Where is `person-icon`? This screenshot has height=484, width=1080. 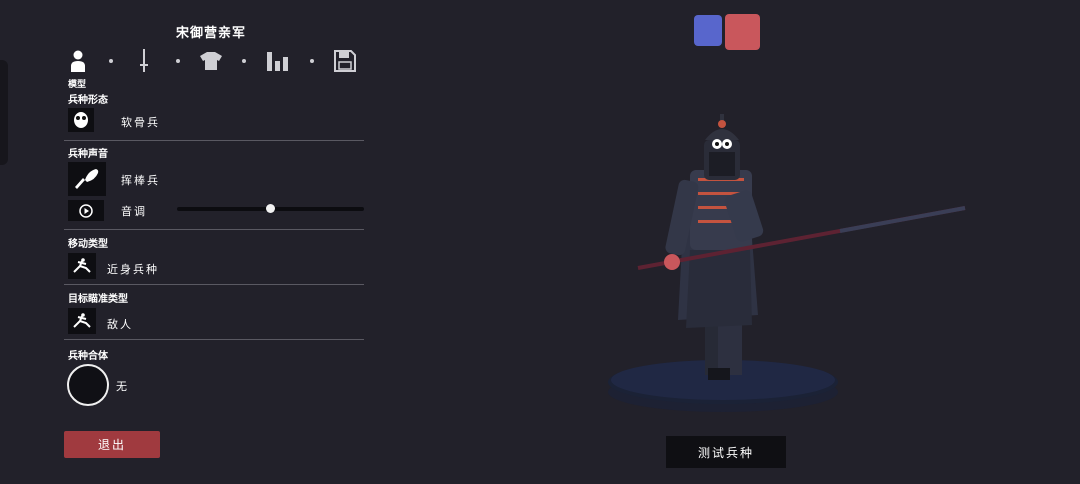 person-icon is located at coordinates (78, 61).